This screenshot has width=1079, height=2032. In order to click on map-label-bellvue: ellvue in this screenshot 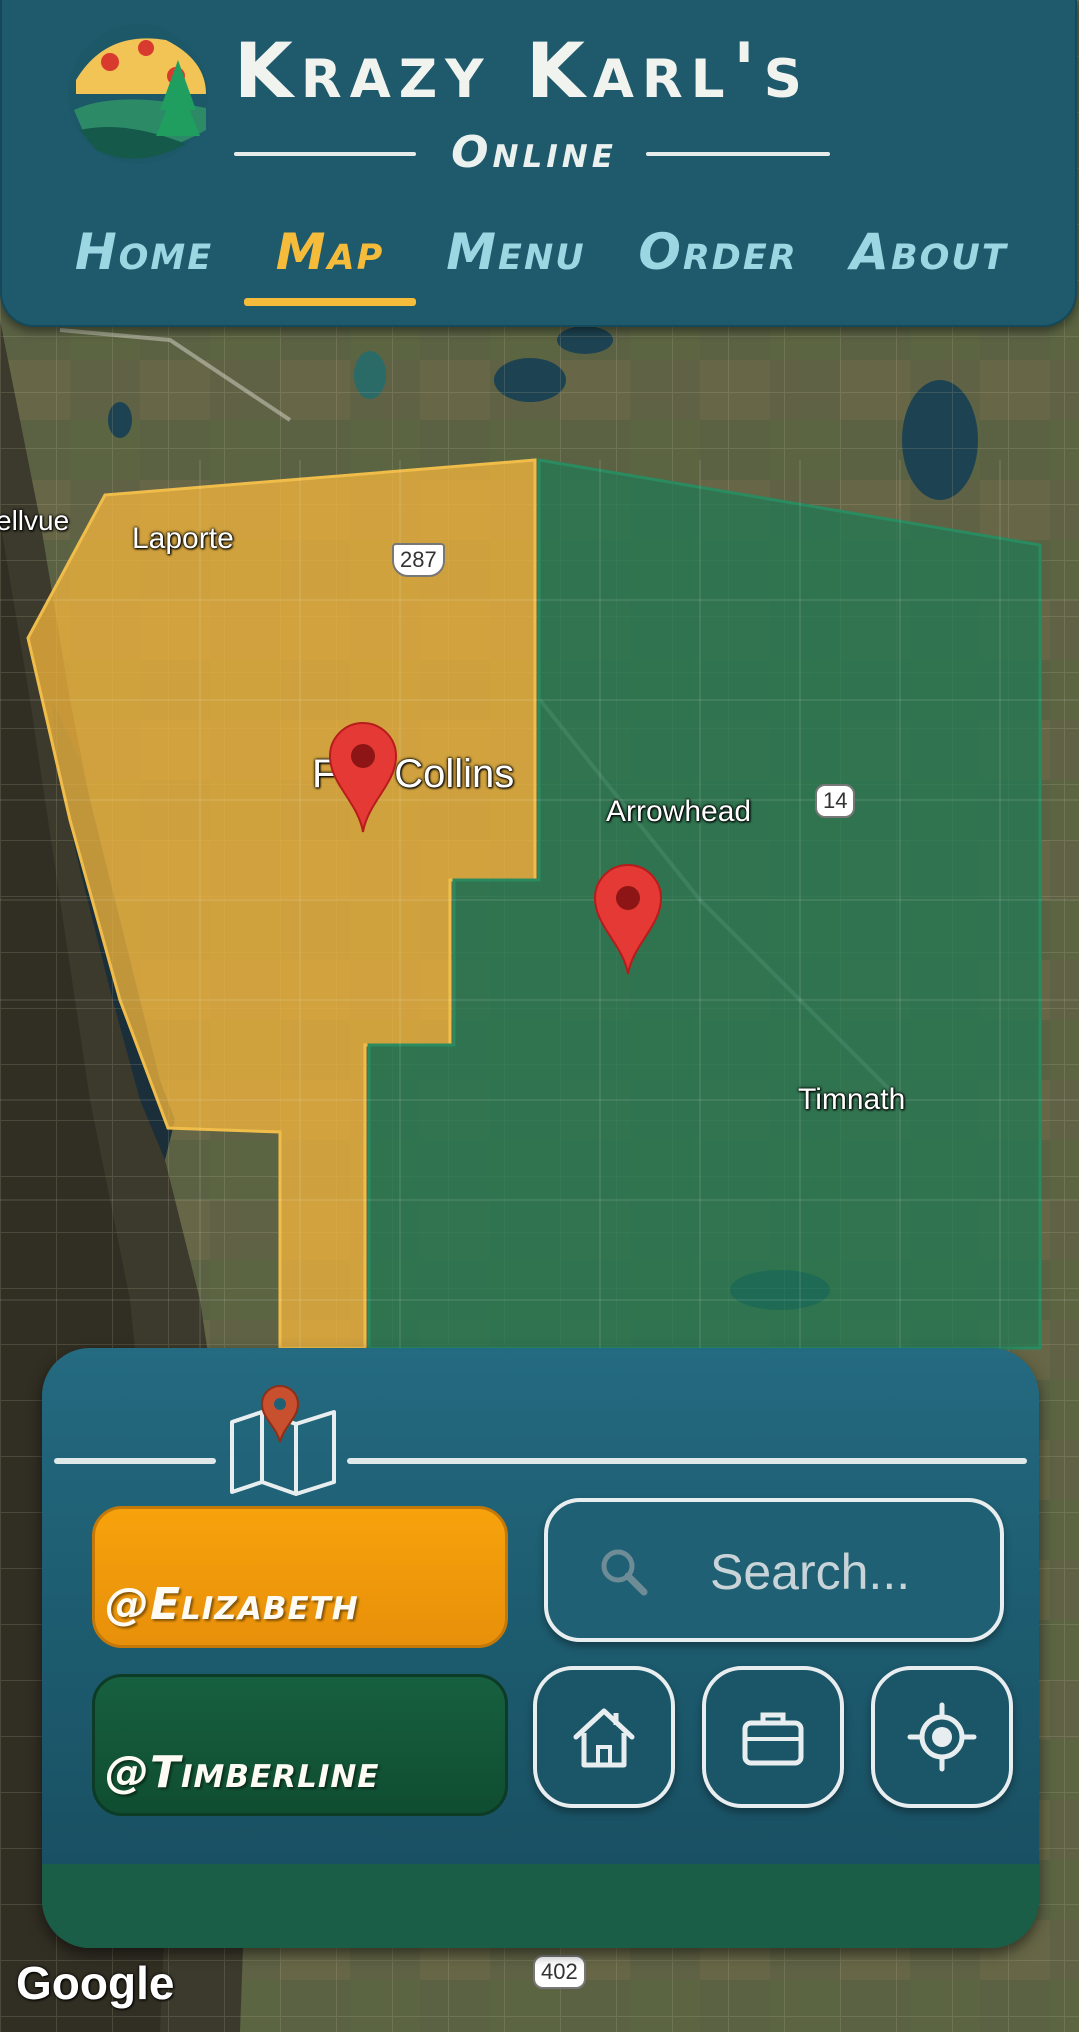, I will do `click(35, 520)`.